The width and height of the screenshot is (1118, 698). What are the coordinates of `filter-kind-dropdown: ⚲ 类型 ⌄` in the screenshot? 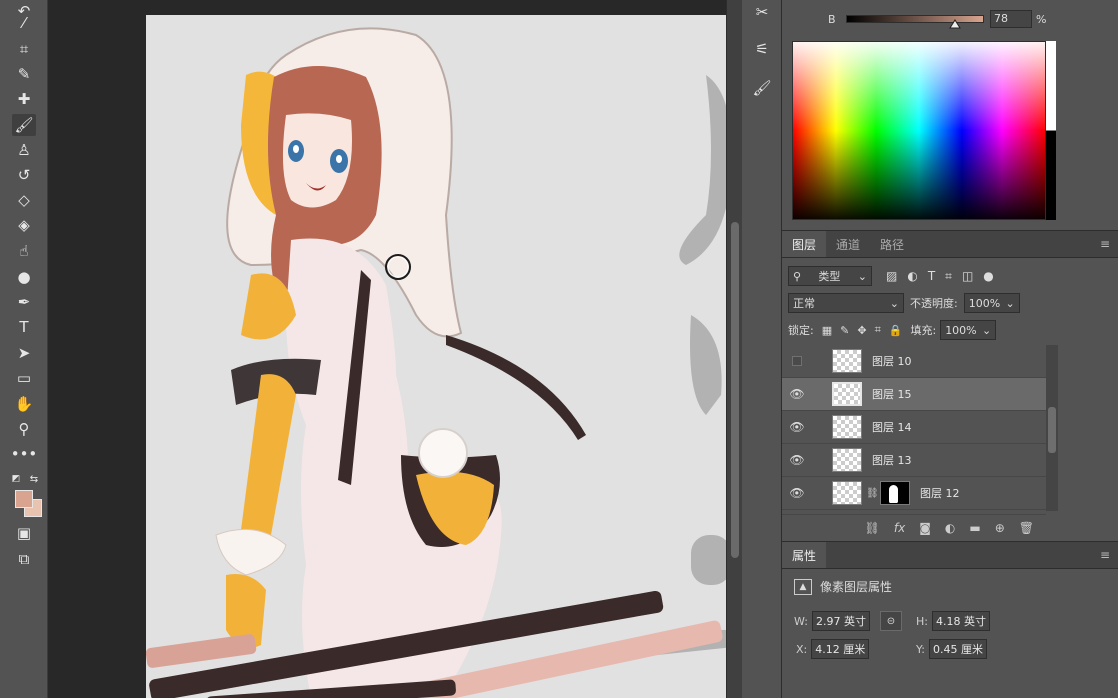 It's located at (830, 276).